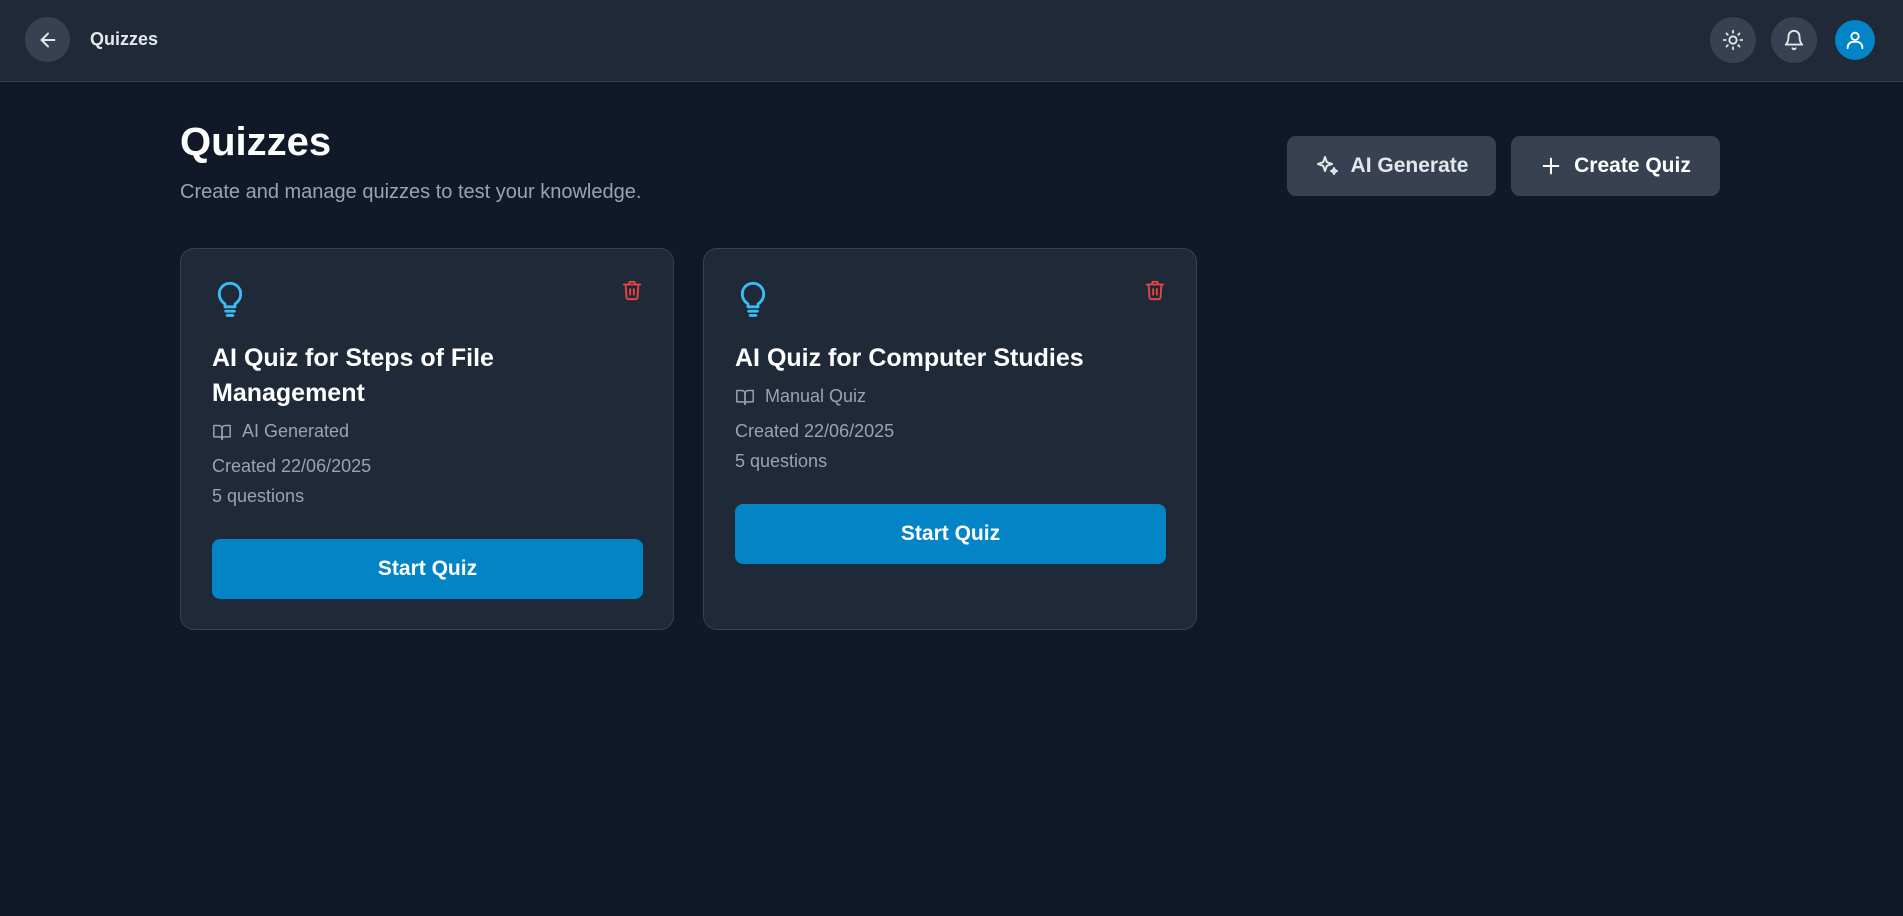 The width and height of the screenshot is (1903, 916). I want to click on theme-toggle-button, so click(1733, 40).